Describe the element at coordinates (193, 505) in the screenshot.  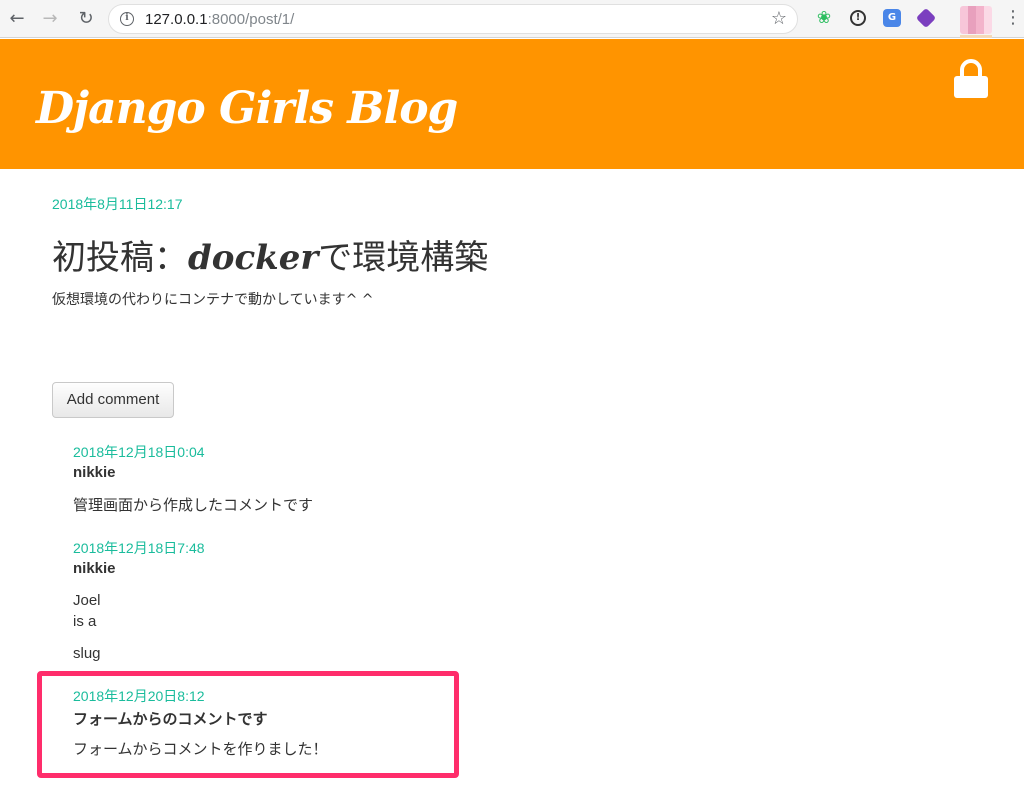
I see `comment-text: 管理画面から作成したコメントです` at that location.